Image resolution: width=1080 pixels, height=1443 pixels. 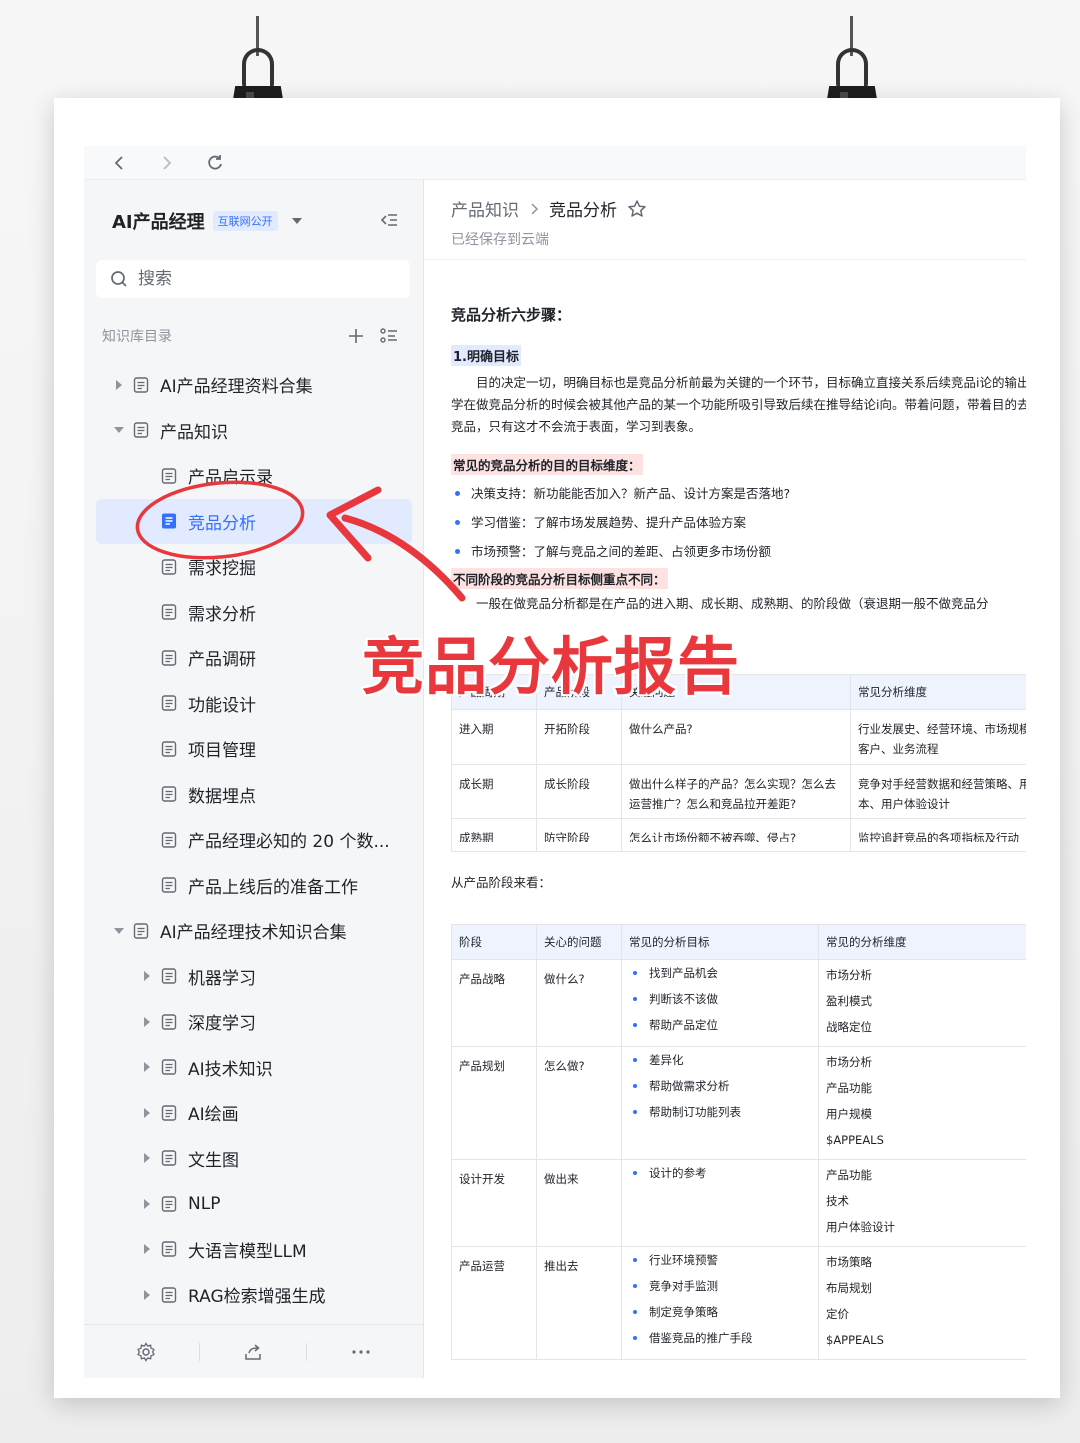 I want to click on goal-list-item: 帮助做需求分析, so click(x=720, y=1086).